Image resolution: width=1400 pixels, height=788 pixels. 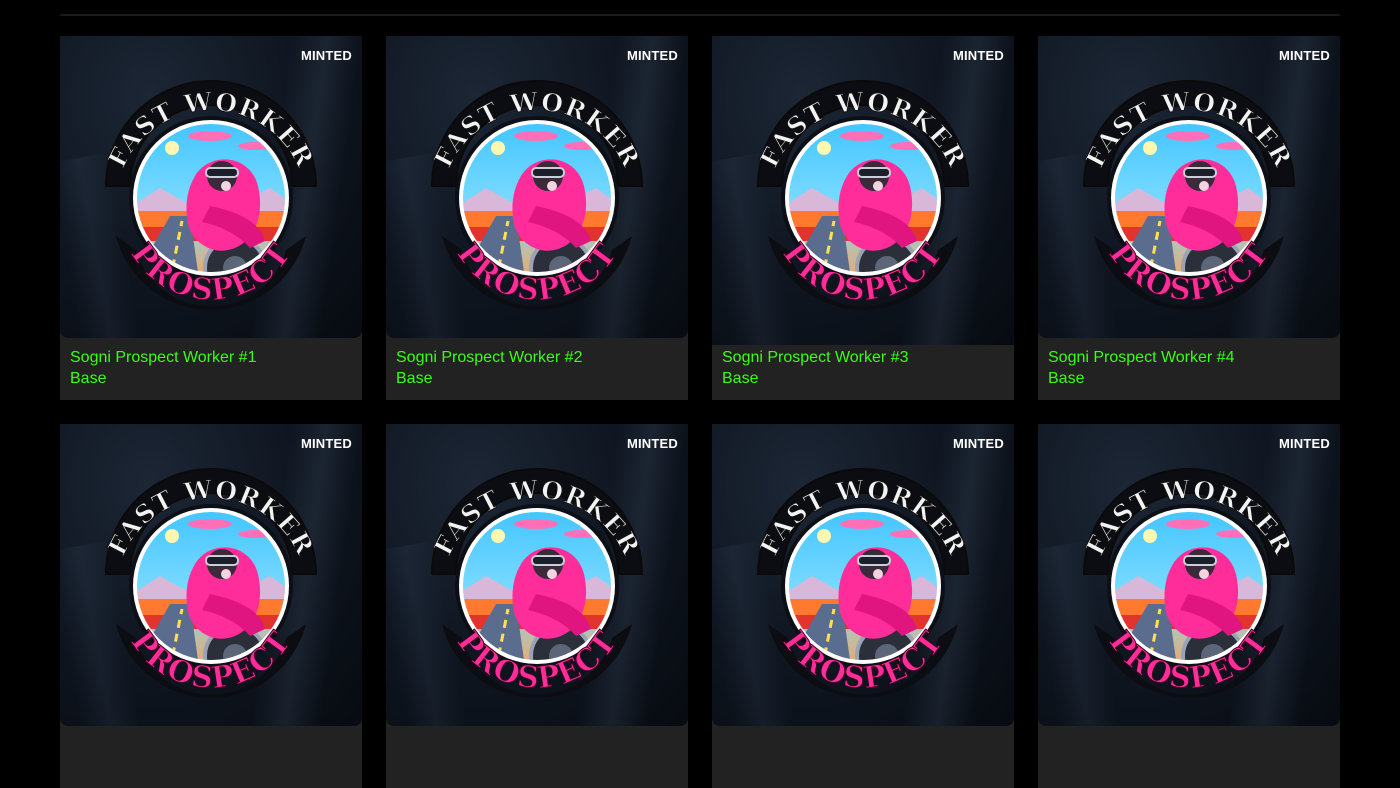 What do you see at coordinates (489, 357) in the screenshot?
I see `card-title: Sogni Prospect Worker #2` at bounding box center [489, 357].